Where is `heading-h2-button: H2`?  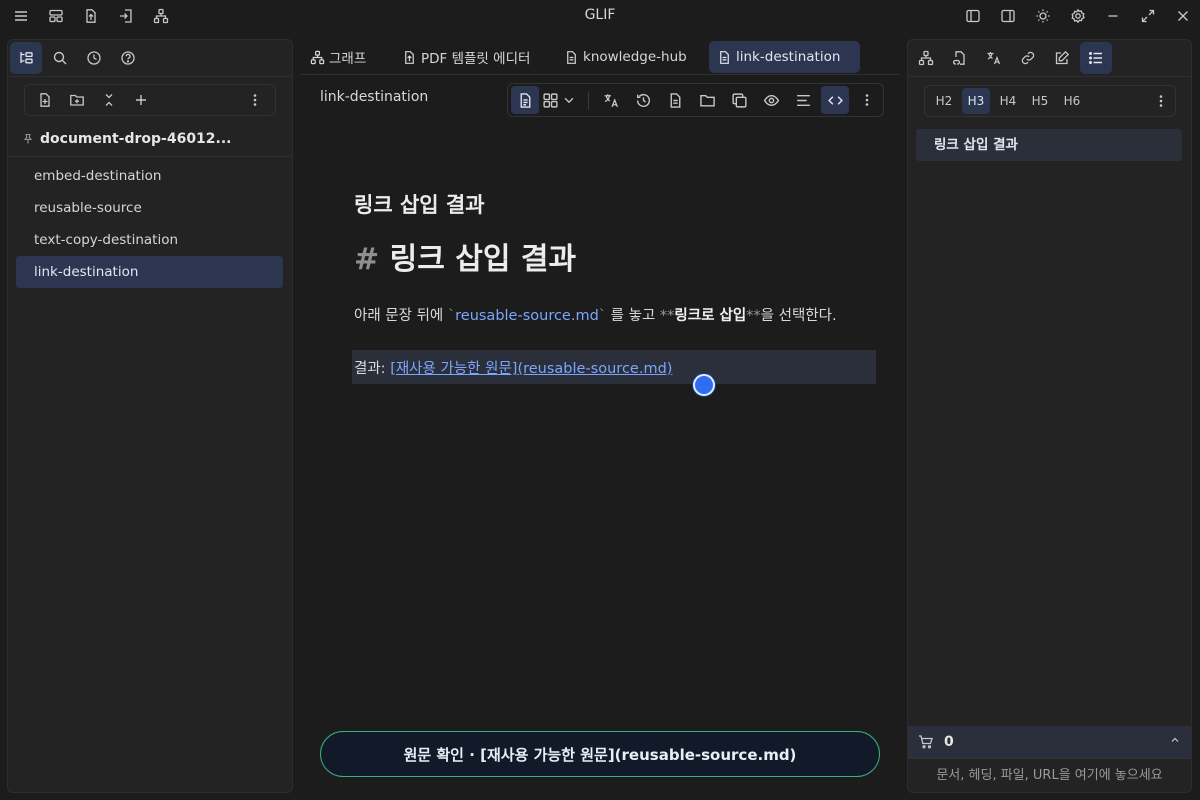
heading-h2-button: H2 is located at coordinates (944, 101).